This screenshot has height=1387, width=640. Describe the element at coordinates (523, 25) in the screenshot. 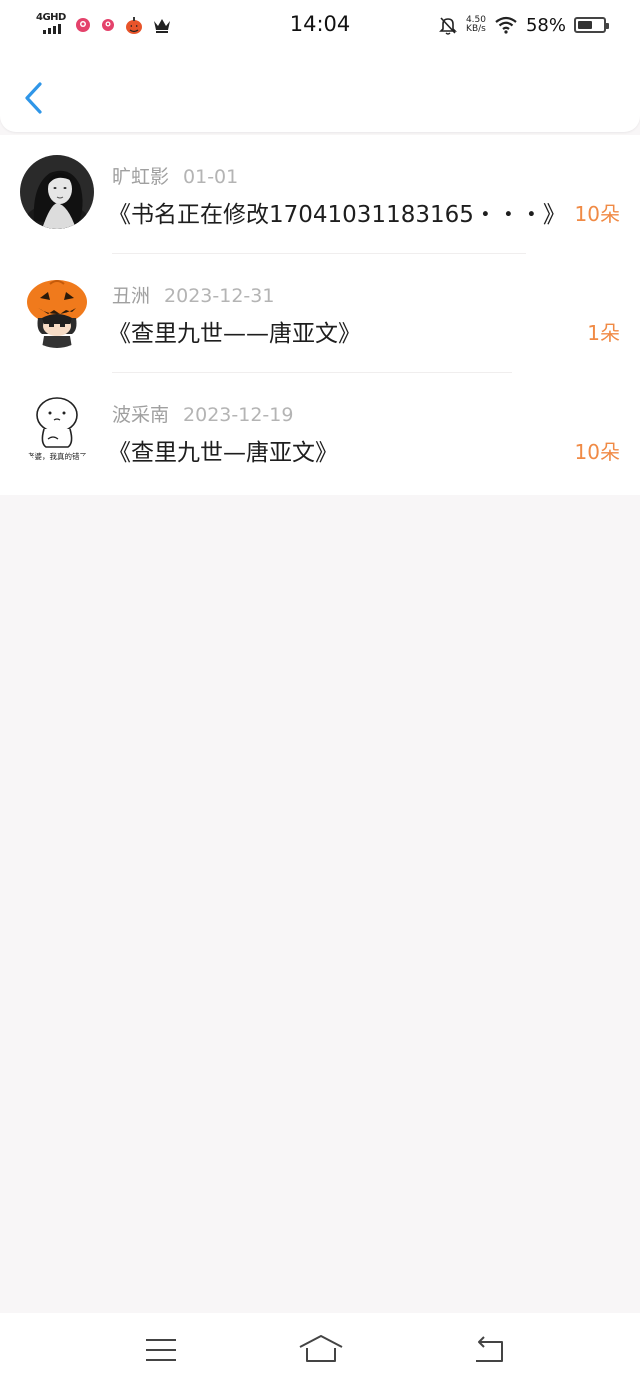

I see `status-right: 4.50 KB/s 58%` at that location.